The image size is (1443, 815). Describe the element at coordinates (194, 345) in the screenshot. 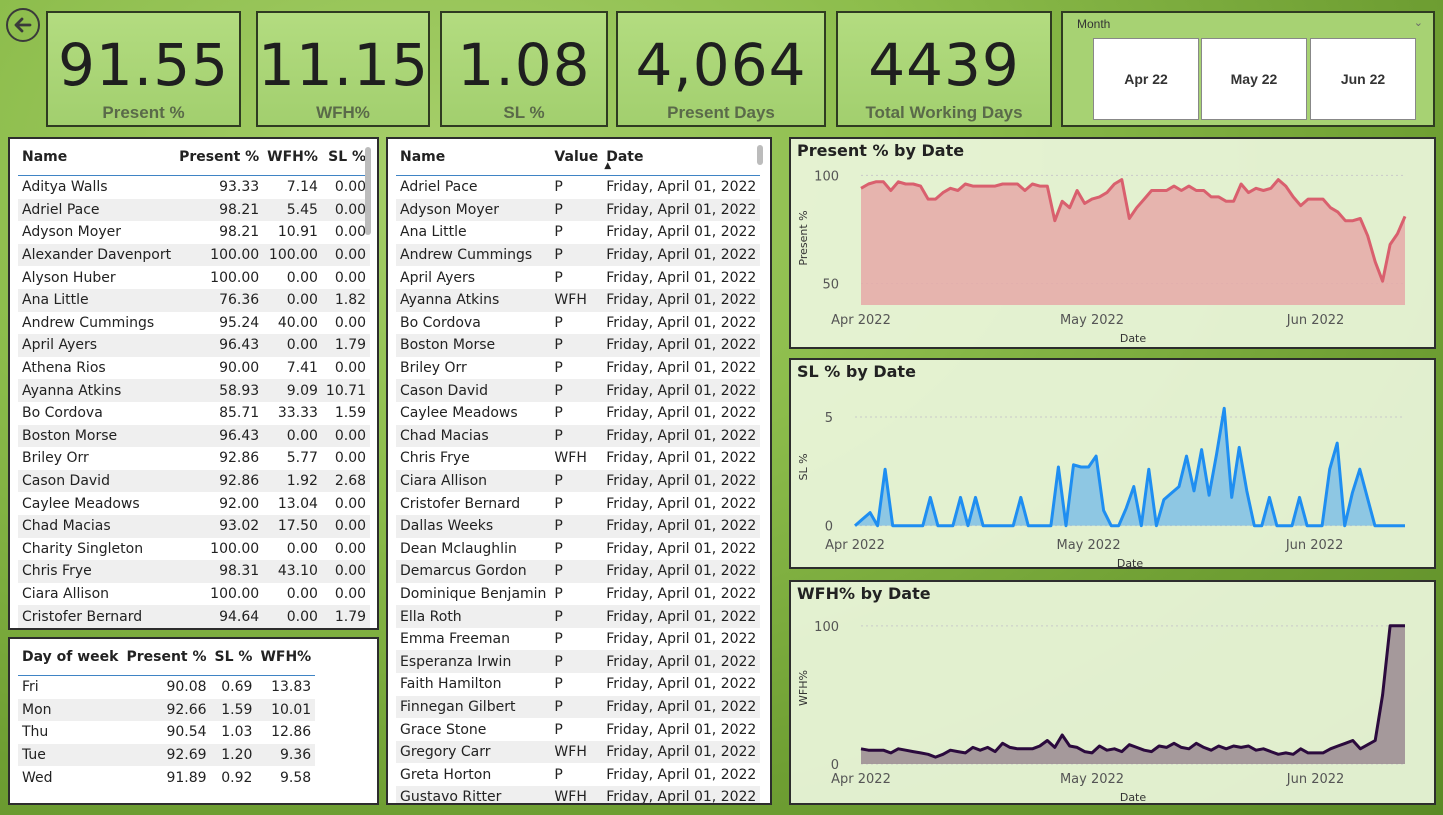

I see `table-row: April Ayers 96.43 0.00 1.79` at that location.